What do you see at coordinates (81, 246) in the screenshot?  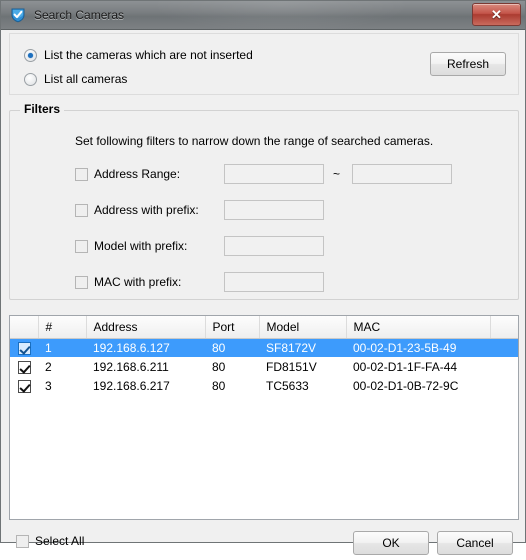 I see `checkbox-model-prefix` at bounding box center [81, 246].